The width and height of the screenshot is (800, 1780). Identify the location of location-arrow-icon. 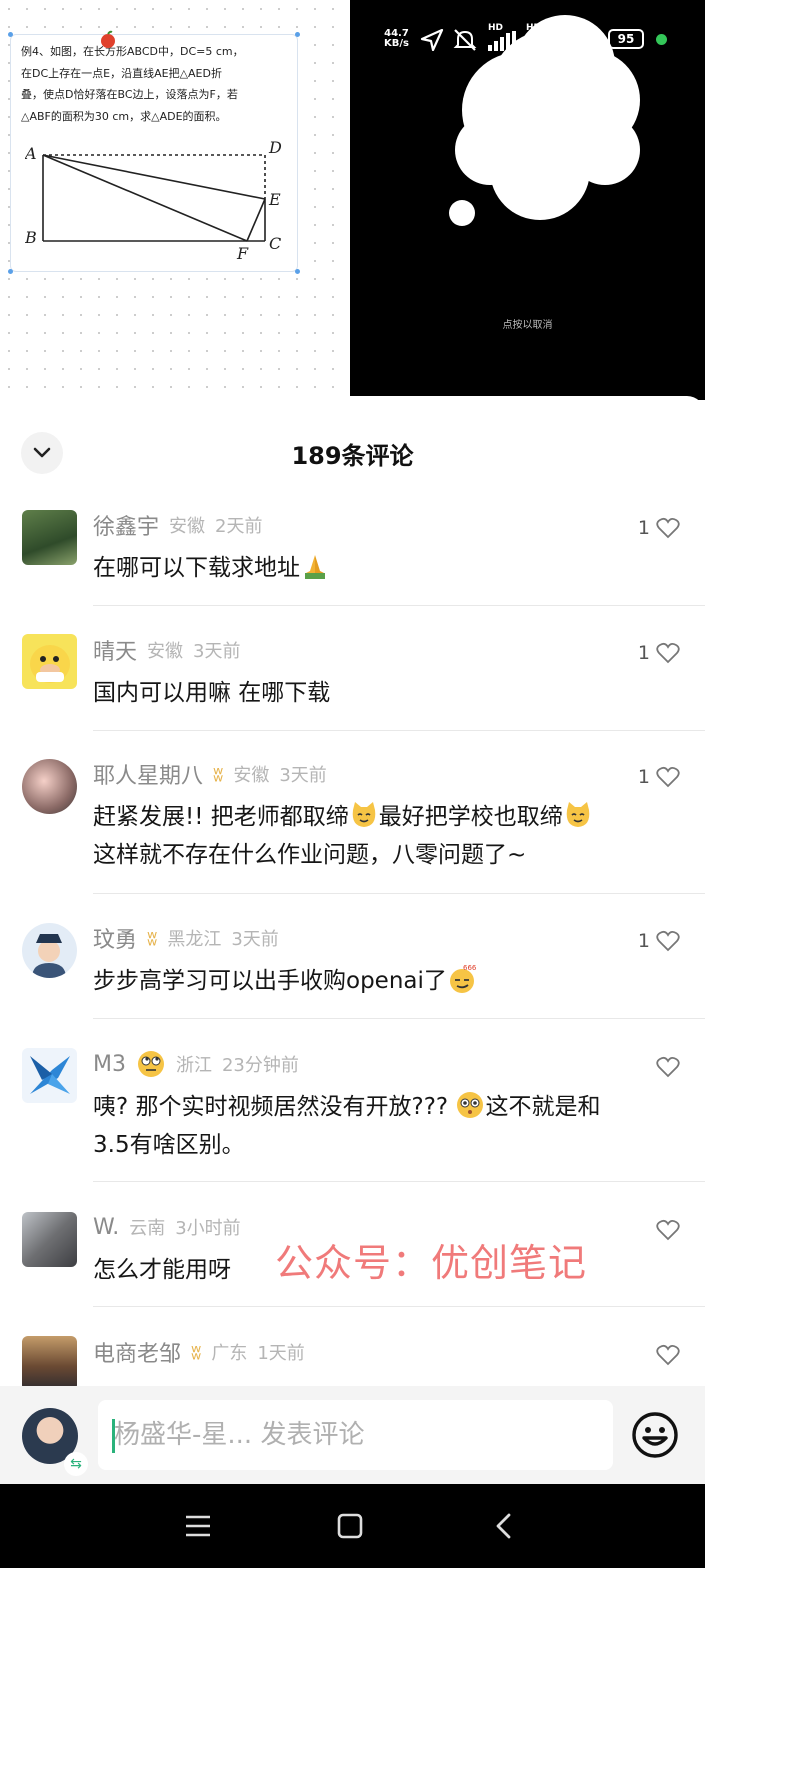
(432, 40).